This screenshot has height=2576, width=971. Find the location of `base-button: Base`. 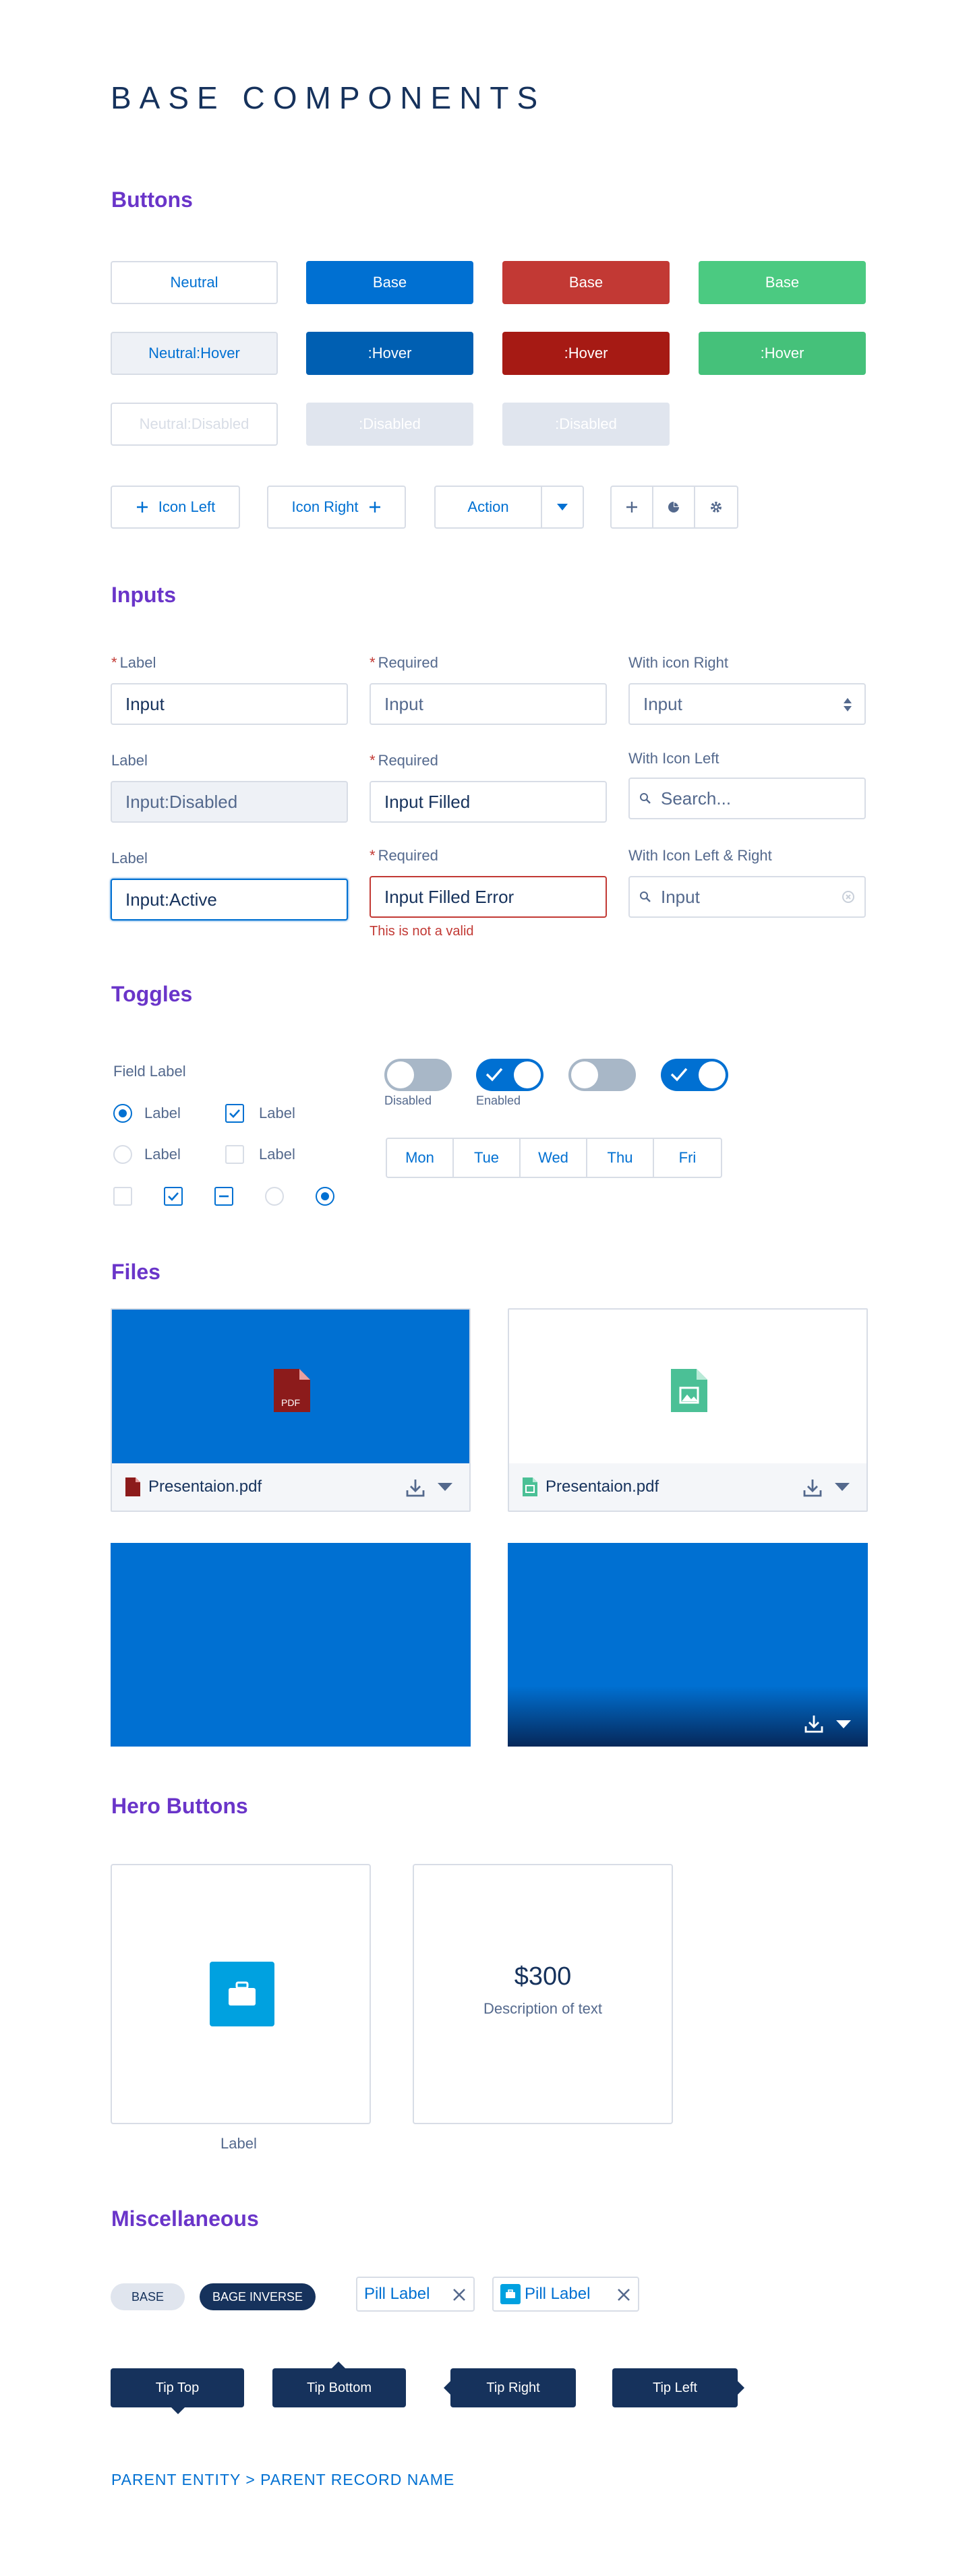

base-button: Base is located at coordinates (390, 282).